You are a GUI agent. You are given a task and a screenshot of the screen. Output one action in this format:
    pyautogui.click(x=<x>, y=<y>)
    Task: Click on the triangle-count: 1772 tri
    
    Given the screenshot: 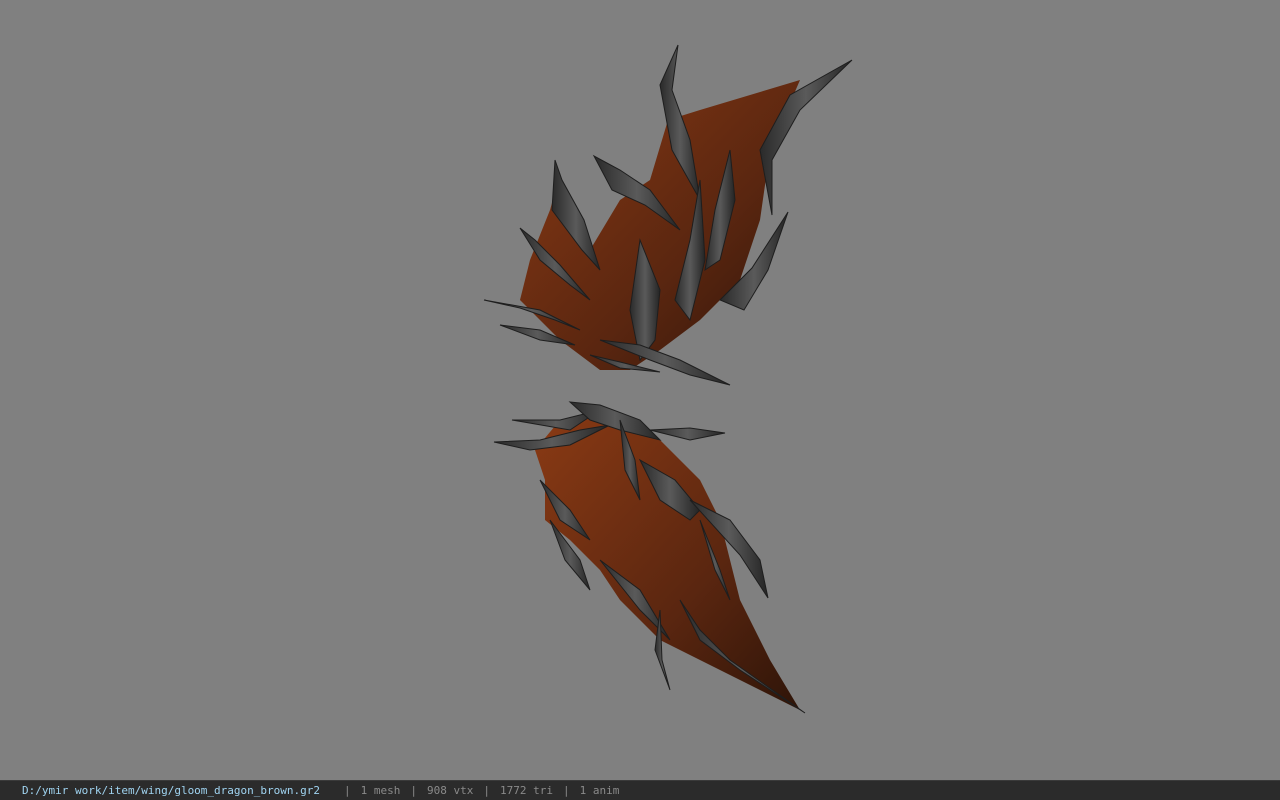 What is the action you would take?
    pyautogui.click(x=526, y=790)
    